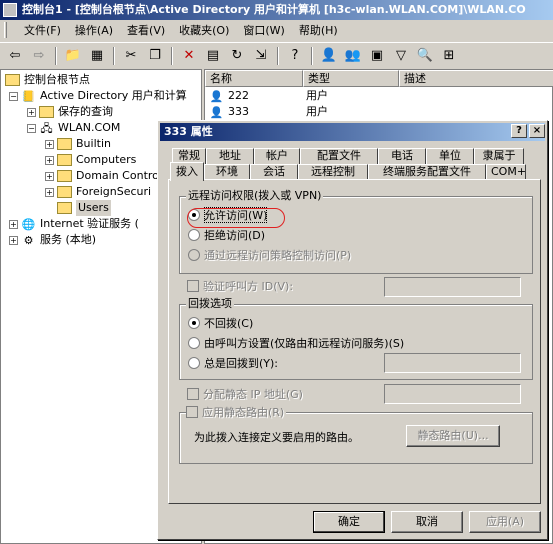 The image size is (553, 544). Describe the element at coordinates (261, 56) in the screenshot. I see `export-icon: ⇲` at that location.